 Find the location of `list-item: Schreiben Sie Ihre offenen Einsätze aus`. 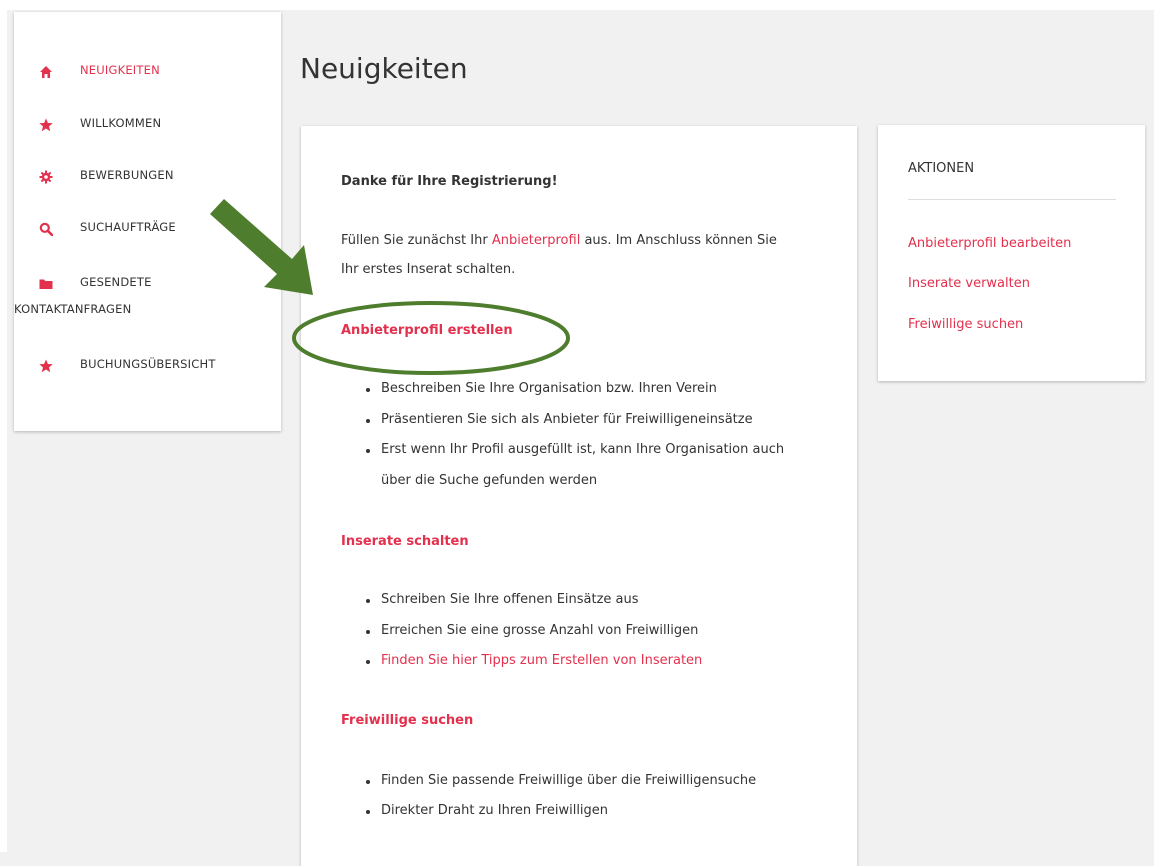

list-item: Schreiben Sie Ihre offenen Einsätze aus is located at coordinates (502, 599).